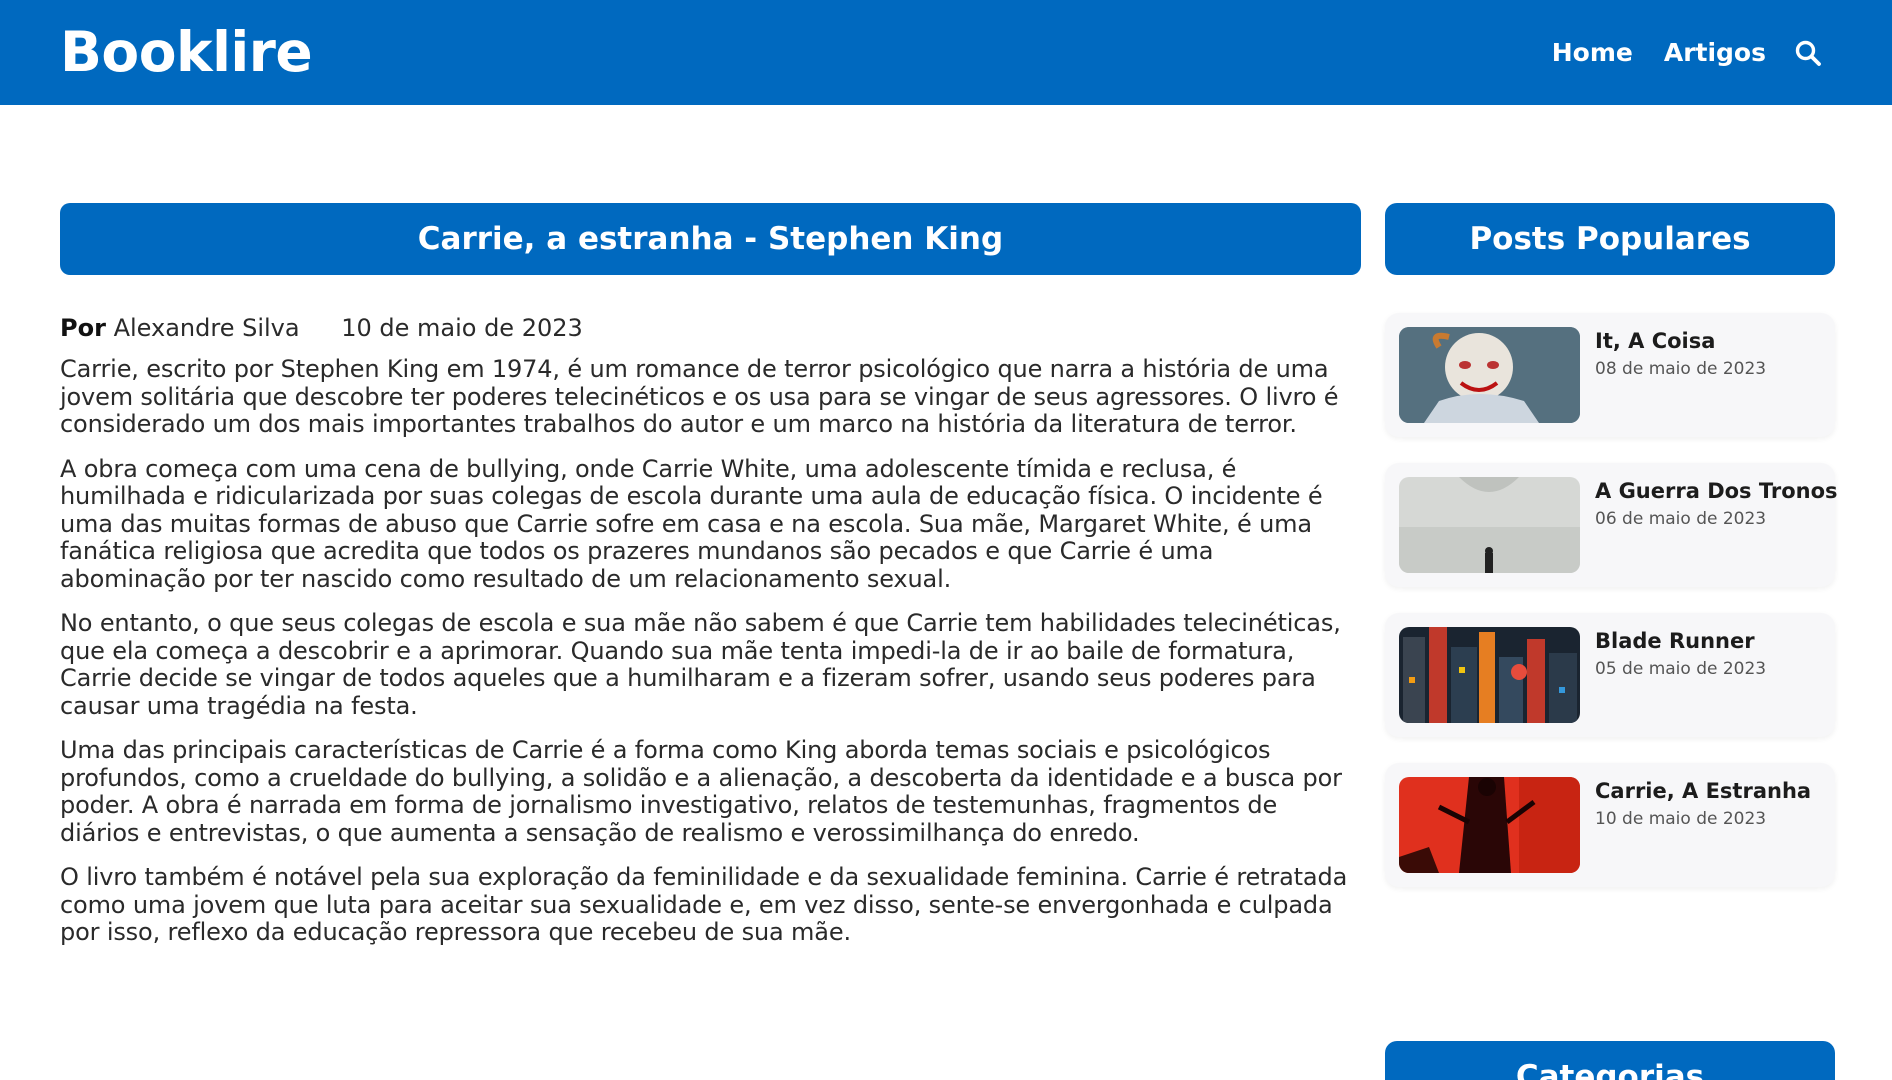 The width and height of the screenshot is (1892, 1080). Describe the element at coordinates (1710, 641) in the screenshot. I see `post-title: Blade Runner` at that location.